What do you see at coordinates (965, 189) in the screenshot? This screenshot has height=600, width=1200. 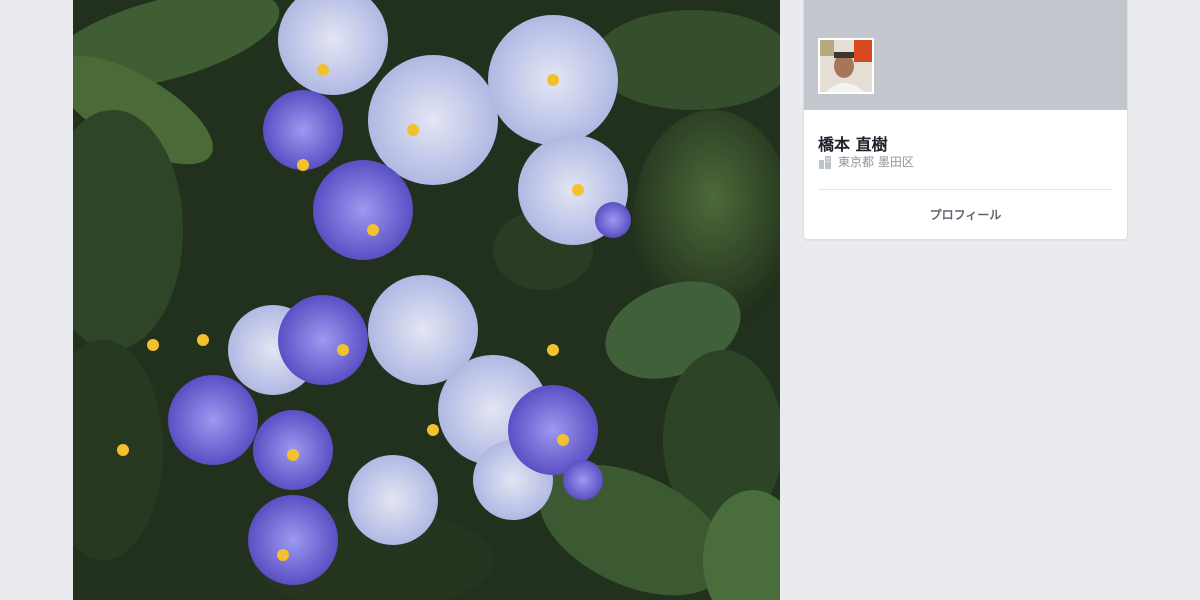 I see `divider` at bounding box center [965, 189].